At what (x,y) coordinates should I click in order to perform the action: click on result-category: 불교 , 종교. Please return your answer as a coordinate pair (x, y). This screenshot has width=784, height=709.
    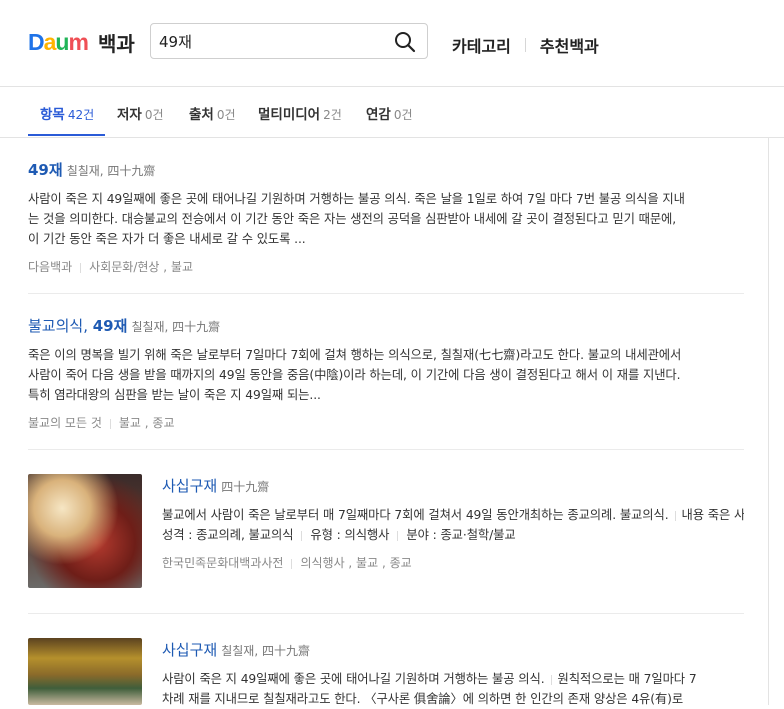
    Looking at the image, I should click on (147, 423).